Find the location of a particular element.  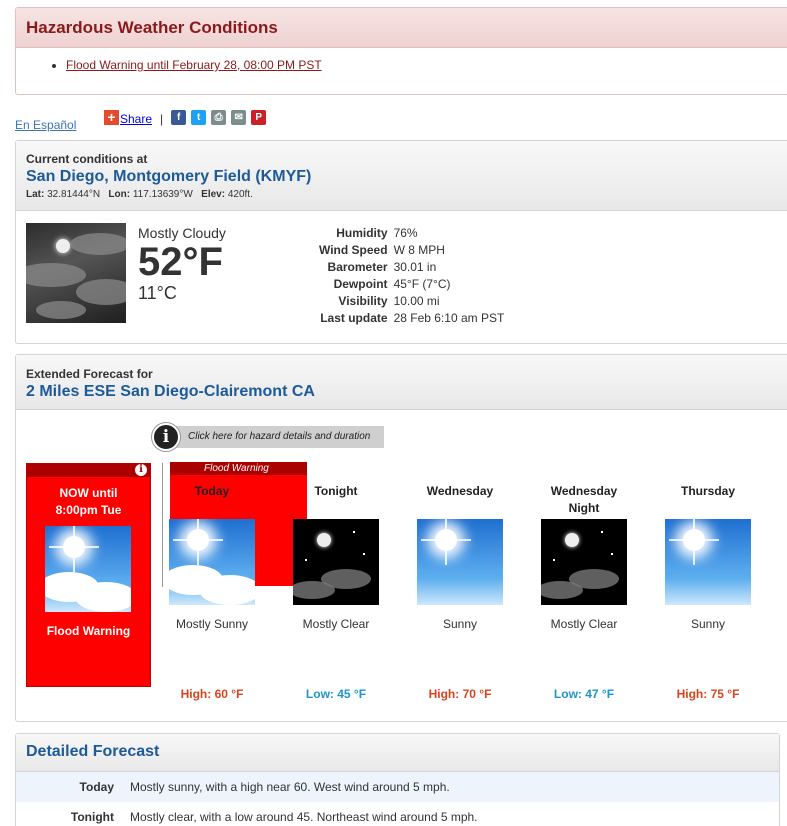

detailed-period-name: Tonight is located at coordinates (92, 817).